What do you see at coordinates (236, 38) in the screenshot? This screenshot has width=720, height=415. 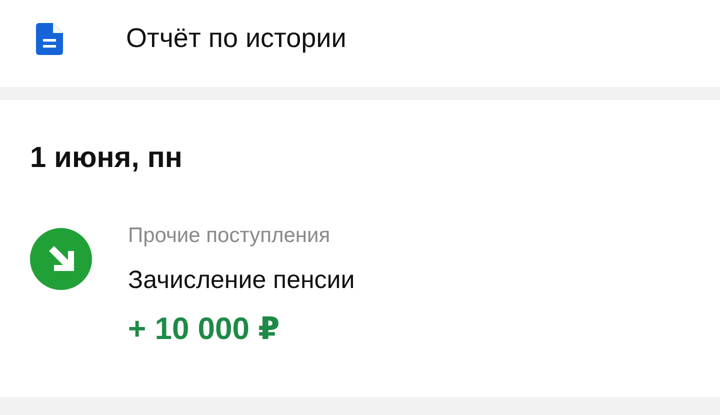 I see `report-label: Отчёт по истории` at bounding box center [236, 38].